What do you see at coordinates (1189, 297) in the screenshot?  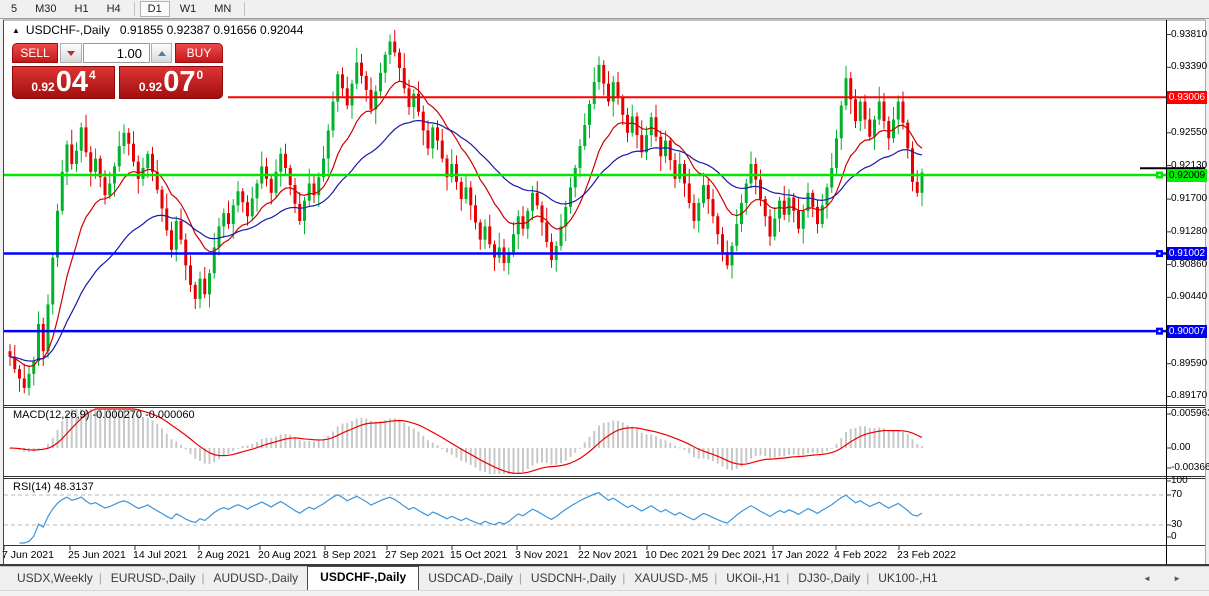 I see `price-axis-label: 0.90440` at bounding box center [1189, 297].